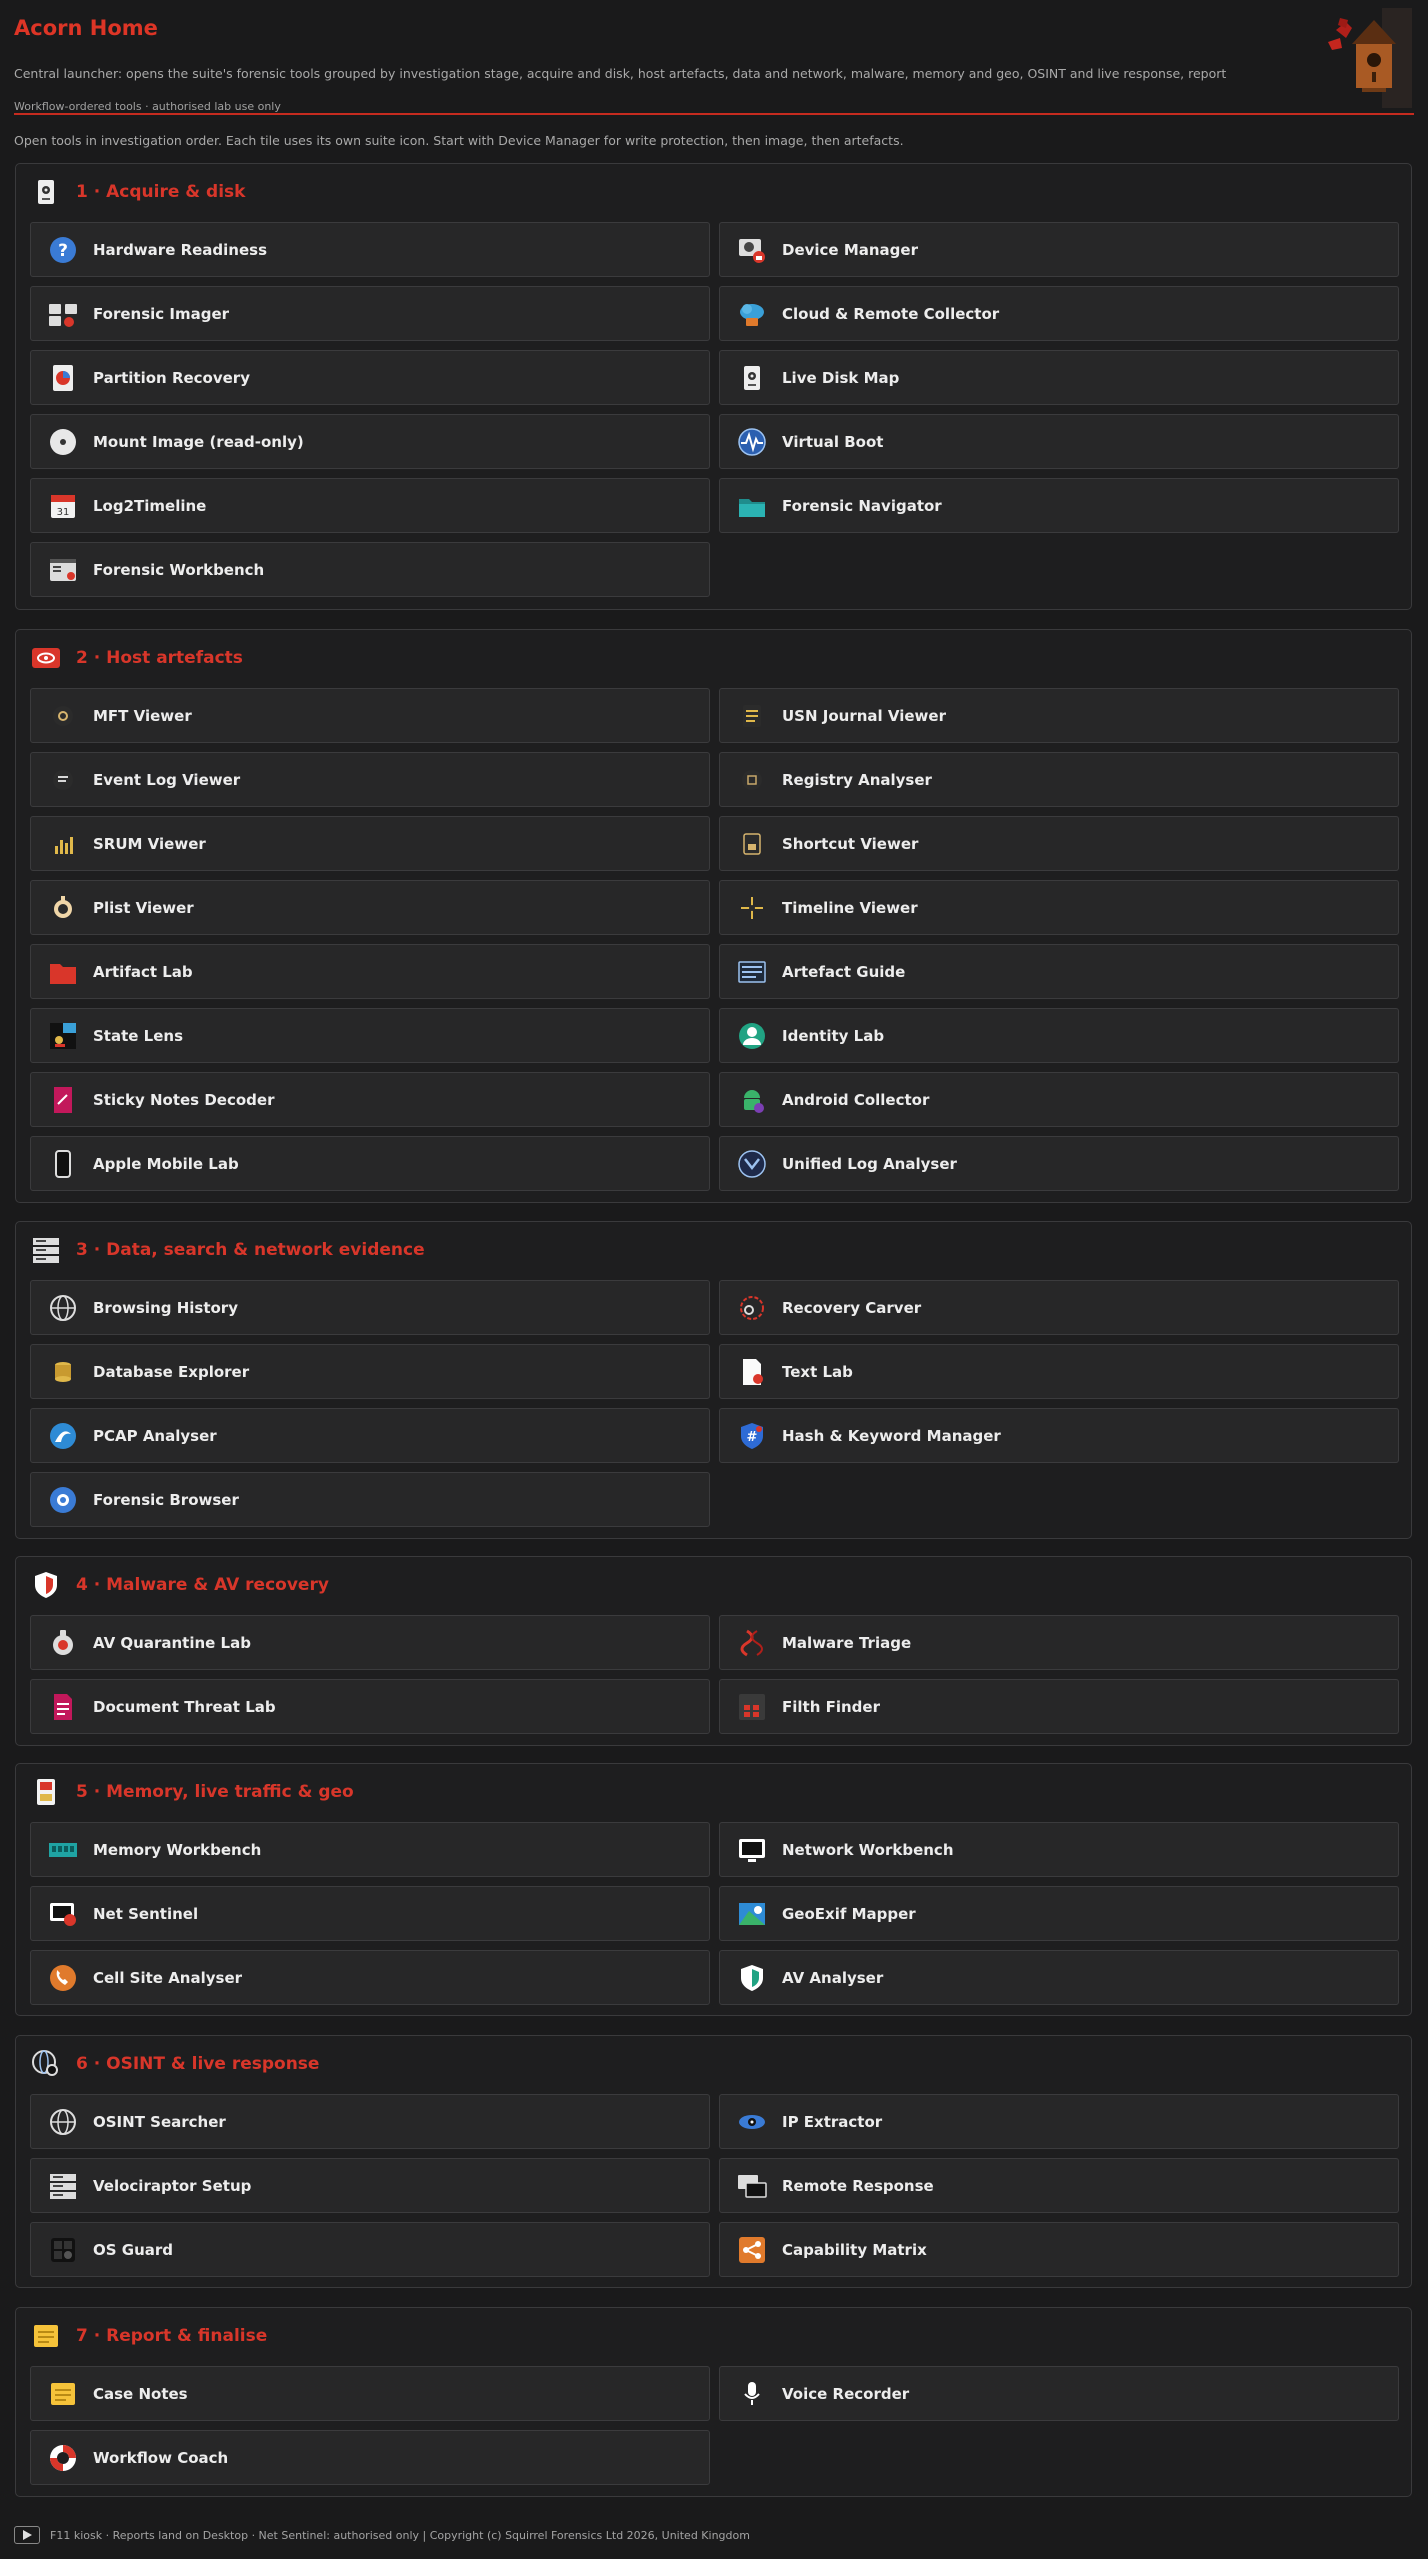 The height and width of the screenshot is (2559, 1428). I want to click on tool-tile: Artifact Lab, so click(370, 971).